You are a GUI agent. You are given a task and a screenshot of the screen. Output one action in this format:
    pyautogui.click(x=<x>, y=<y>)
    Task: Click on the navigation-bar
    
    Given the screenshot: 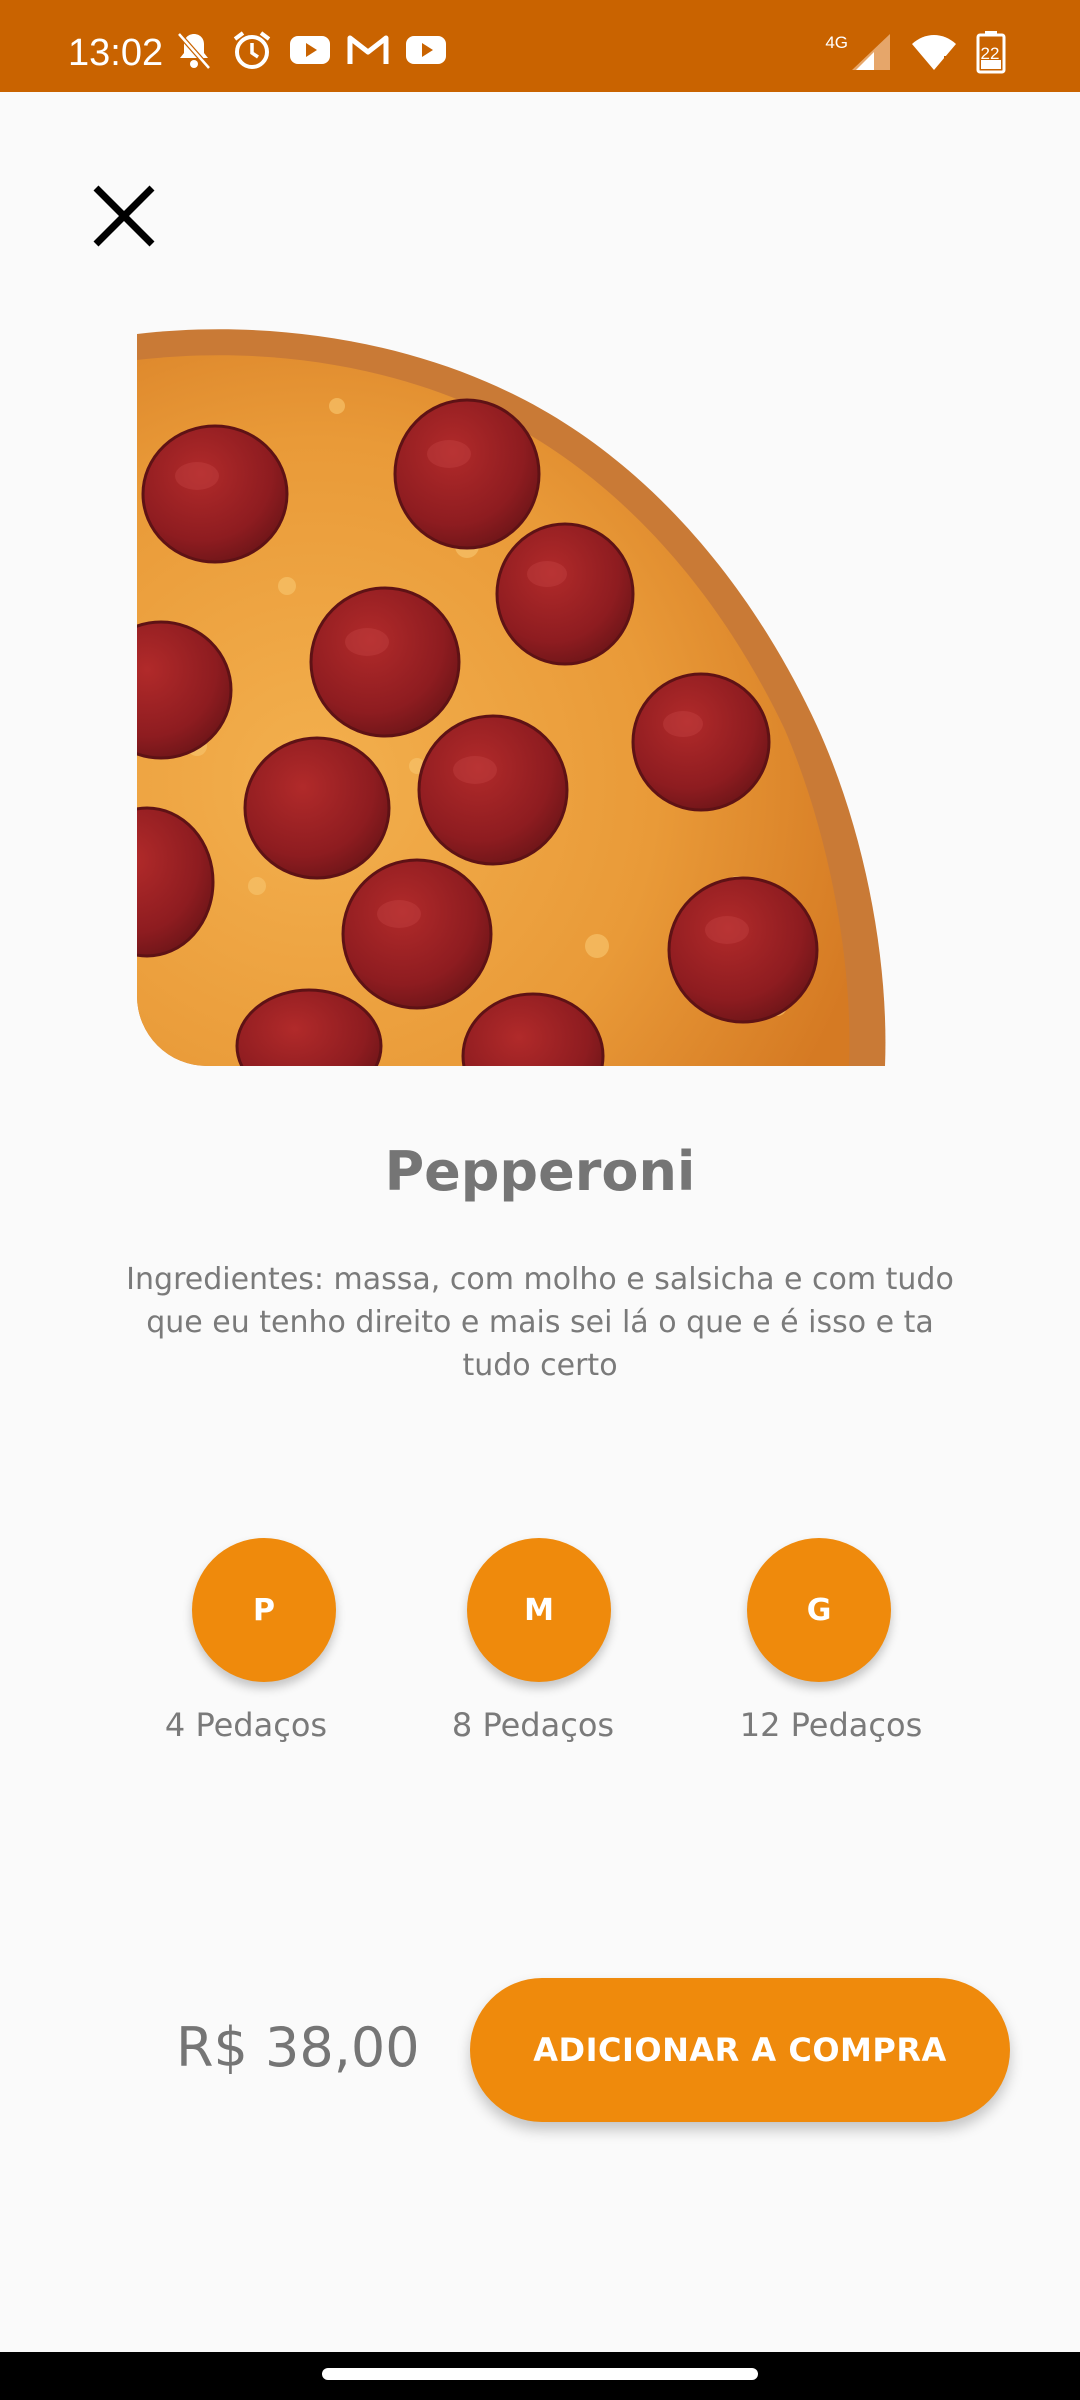 What is the action you would take?
    pyautogui.click(x=540, y=2376)
    